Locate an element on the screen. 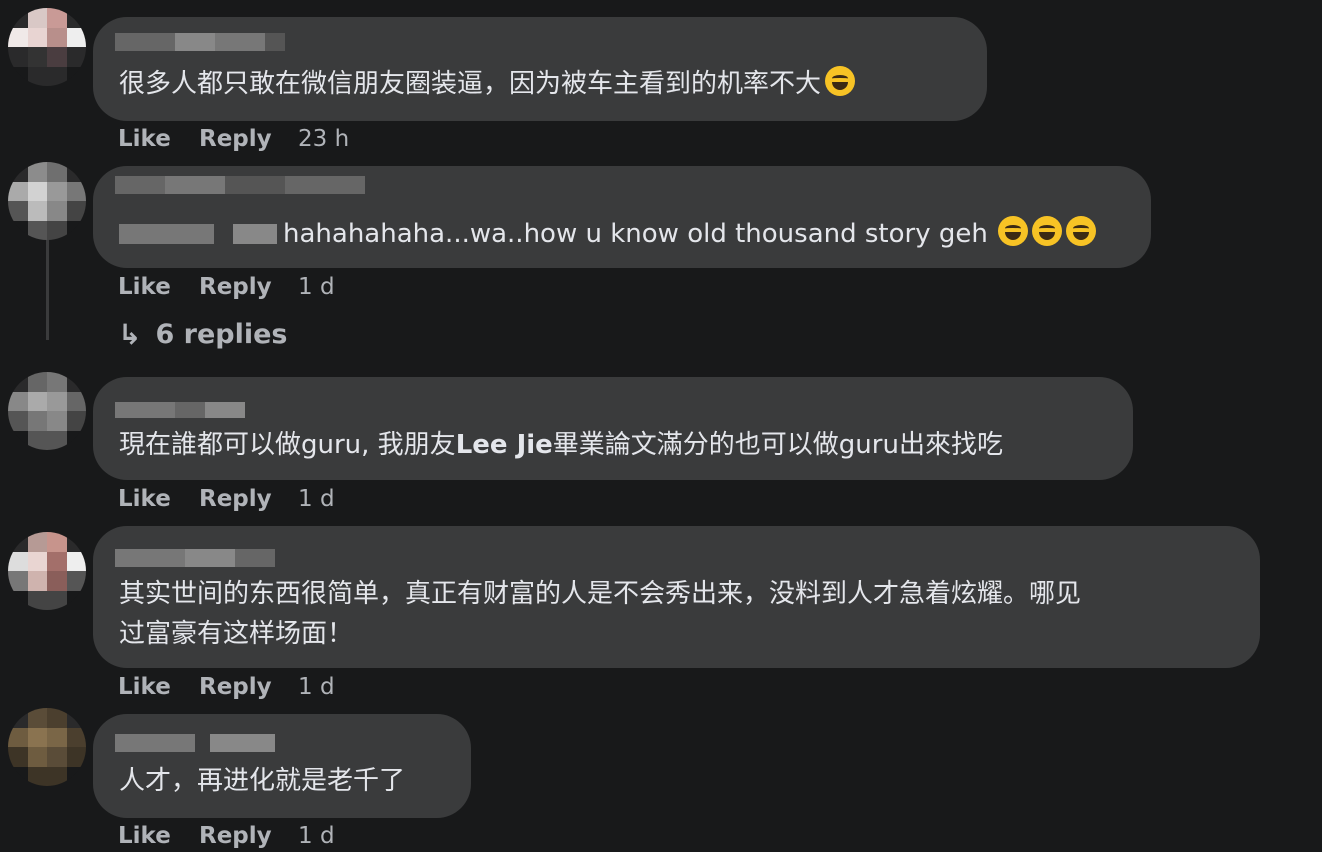 This screenshot has height=852, width=1322. comment-bubble: 很多人都只敢在微信朋友圈装逼，因为被车主看到的机率不大 is located at coordinates (540, 69).